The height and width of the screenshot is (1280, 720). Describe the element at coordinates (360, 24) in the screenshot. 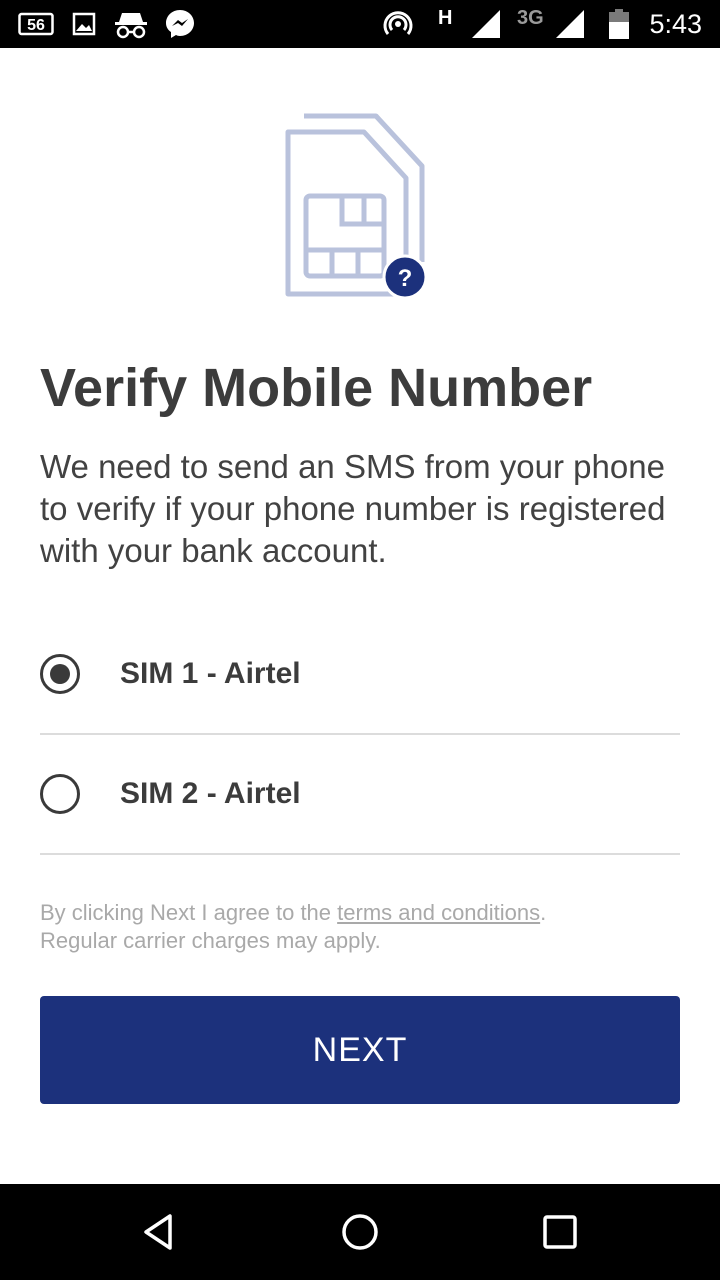

I see `status-bar: 56 H 3G 5:43` at that location.